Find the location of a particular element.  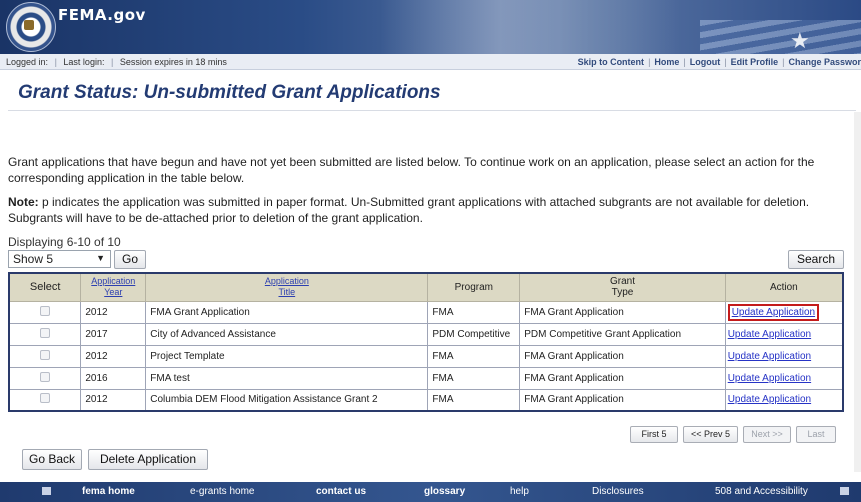

header-action: Action is located at coordinates (784, 287).